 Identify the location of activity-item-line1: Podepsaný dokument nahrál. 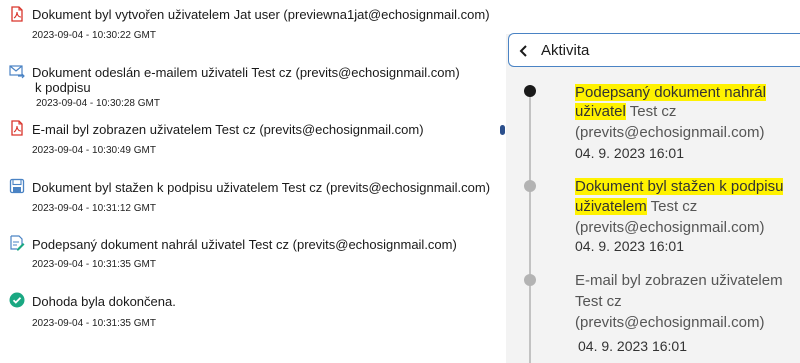
(670, 92).